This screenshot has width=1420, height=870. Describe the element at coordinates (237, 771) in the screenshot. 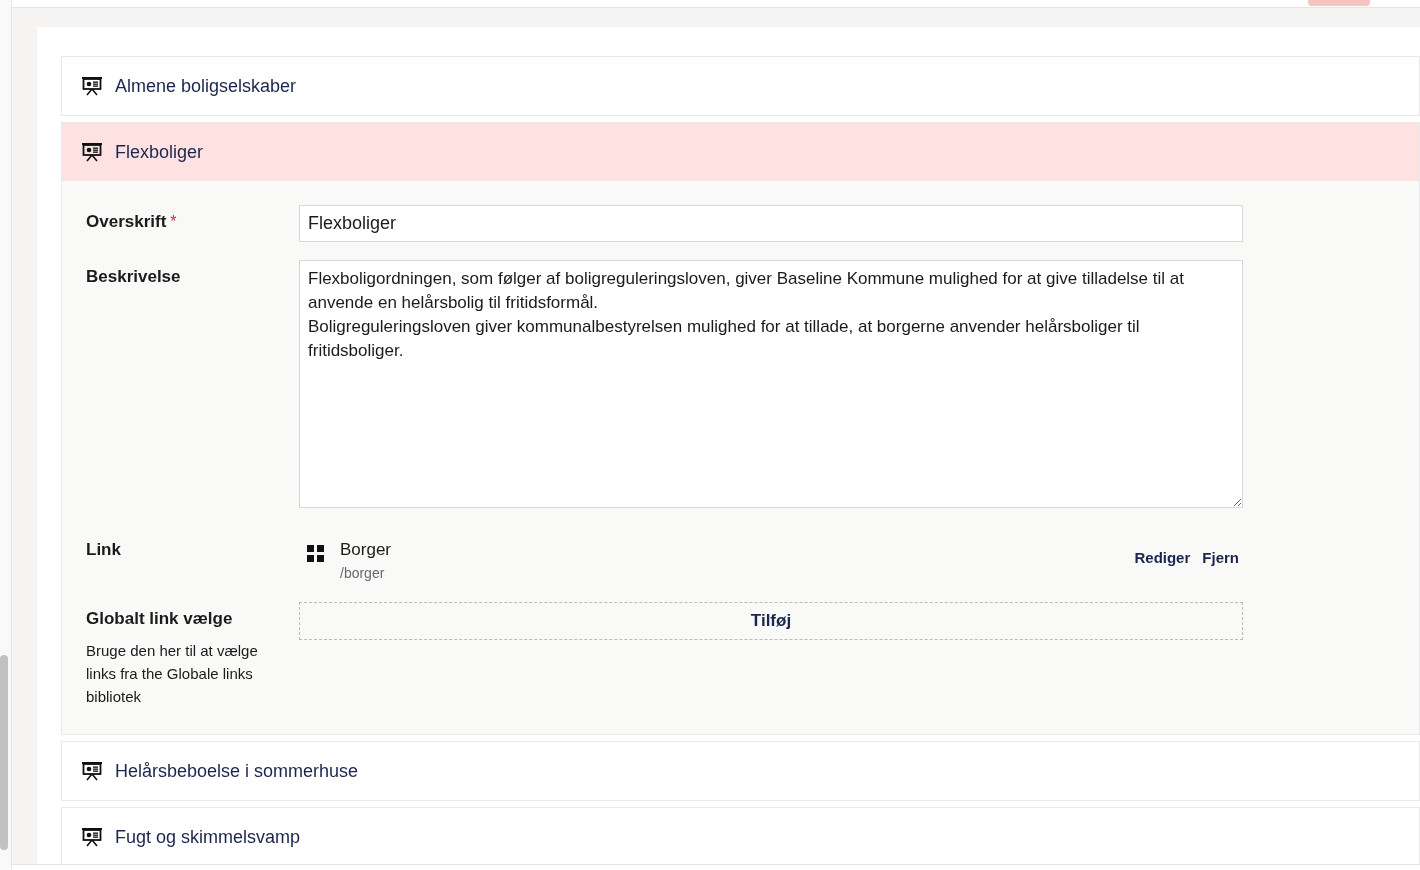

I see `item-title: Helårsbeboelse i sommerhuse` at that location.